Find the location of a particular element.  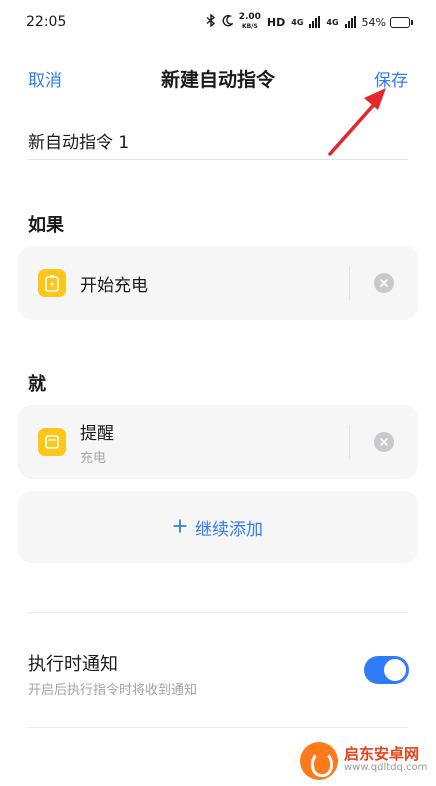

watermark-text: 启东安卓网 www.qdltdq.com is located at coordinates (385, 761).